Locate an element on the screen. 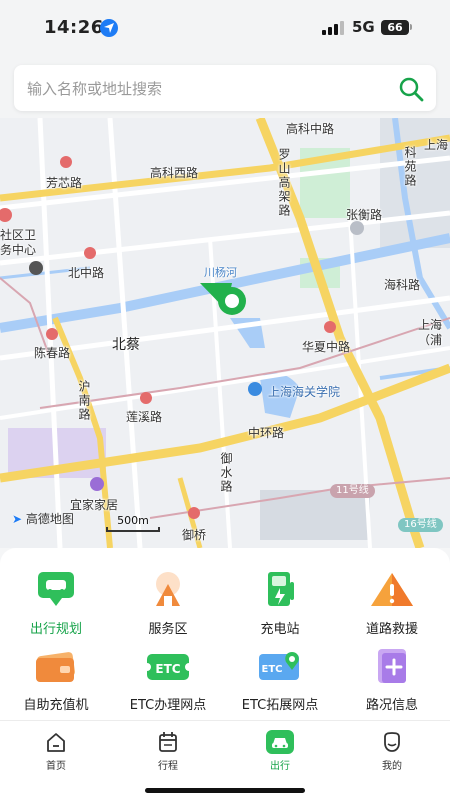  traffic-info-icon is located at coordinates (392, 666).